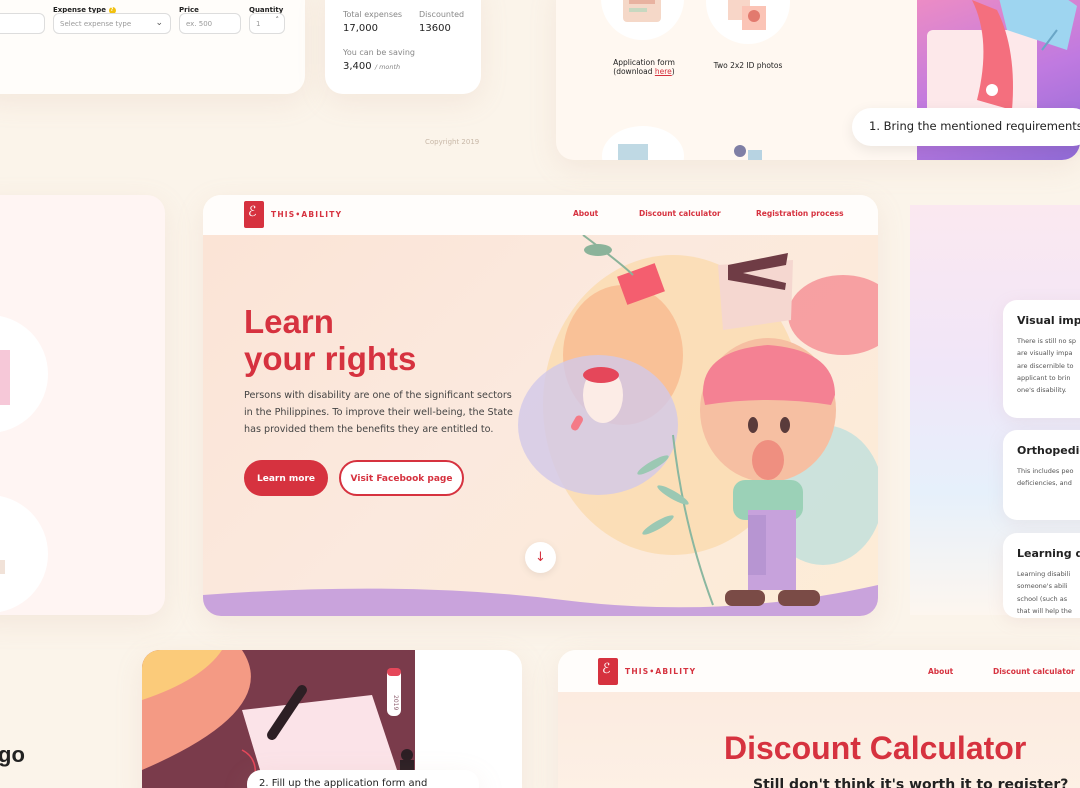 Image resolution: width=1080 pixels, height=788 pixels. I want to click on application-form-illustration, so click(642, 20).